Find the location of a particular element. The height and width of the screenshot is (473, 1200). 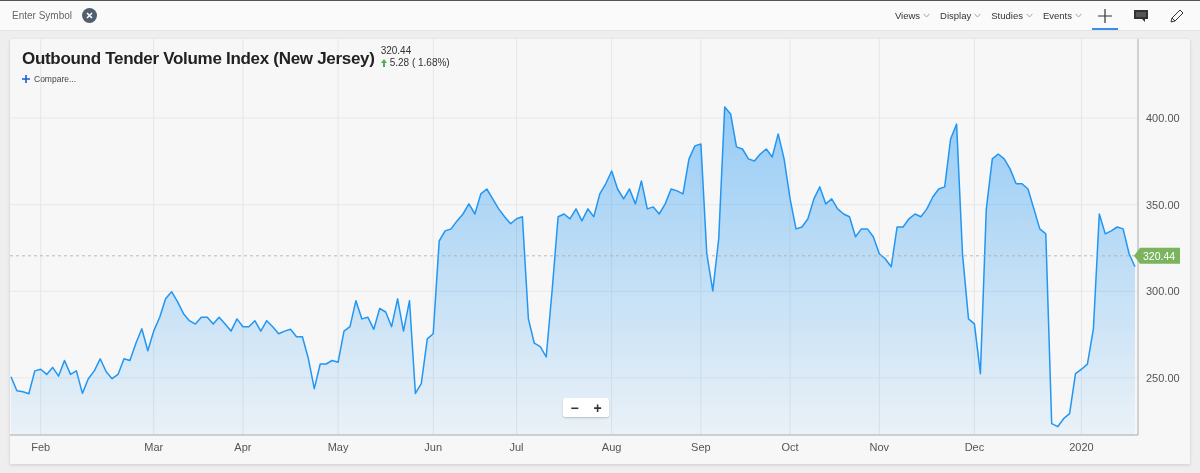

menu-dropdown: Display is located at coordinates (961, 15).